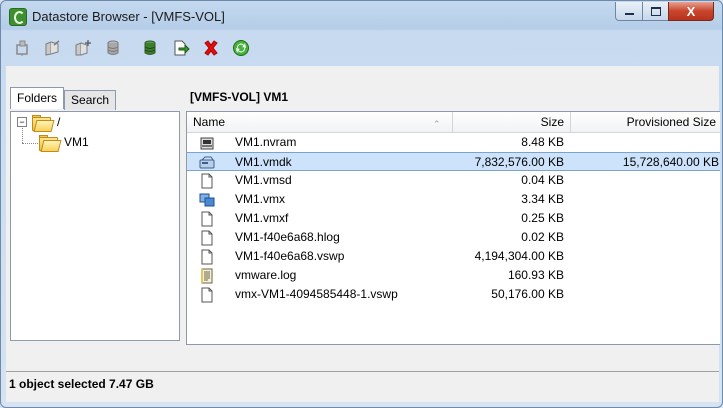  I want to click on file-size: 160.93 KB, so click(535, 275).